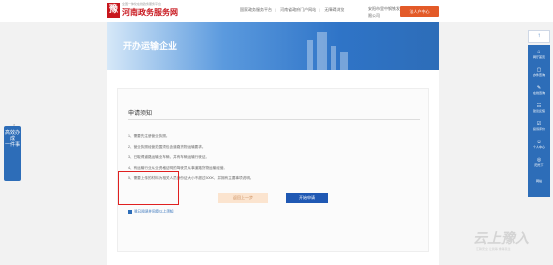 This screenshot has height=265, width=553. I want to click on sidebar-item-online-consult: ✎ 在线咨询, so click(539, 90).